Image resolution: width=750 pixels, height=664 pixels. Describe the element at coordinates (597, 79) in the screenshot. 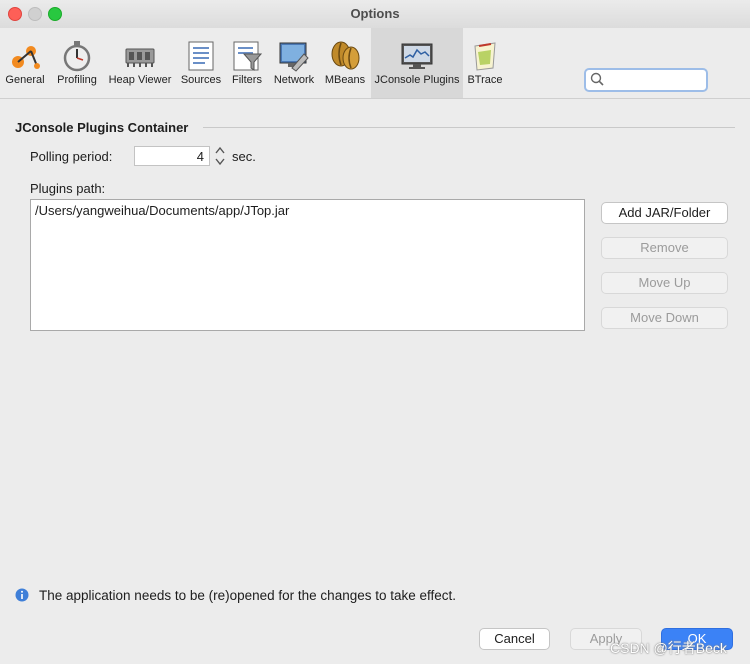

I see `search-icon` at that location.